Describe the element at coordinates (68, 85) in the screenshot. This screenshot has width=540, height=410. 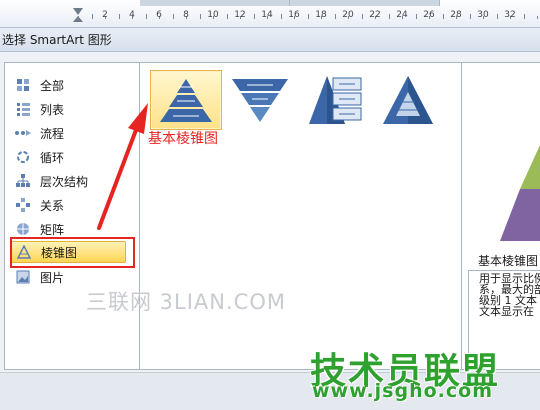
I see `category-all: 全部` at that location.